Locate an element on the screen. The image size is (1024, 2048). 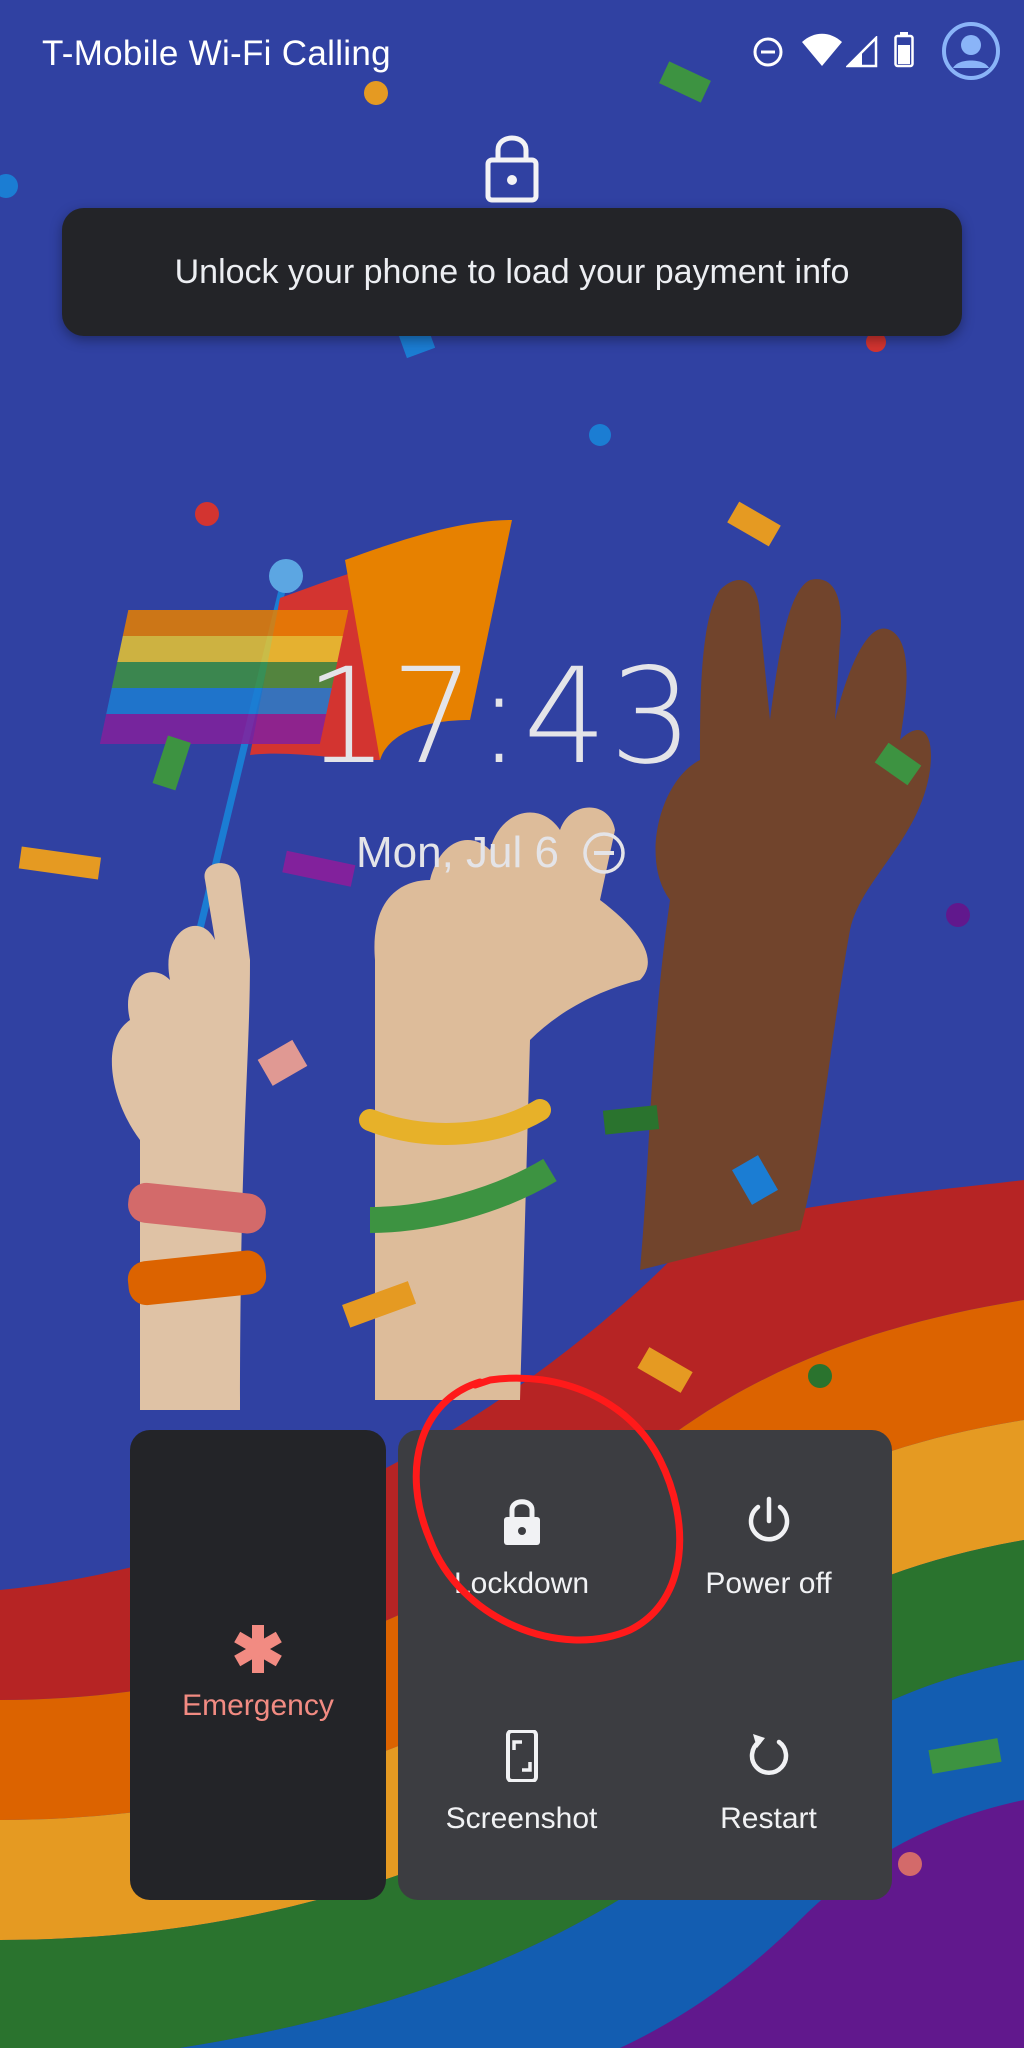
screenshot-icon is located at coordinates (521, 1755).